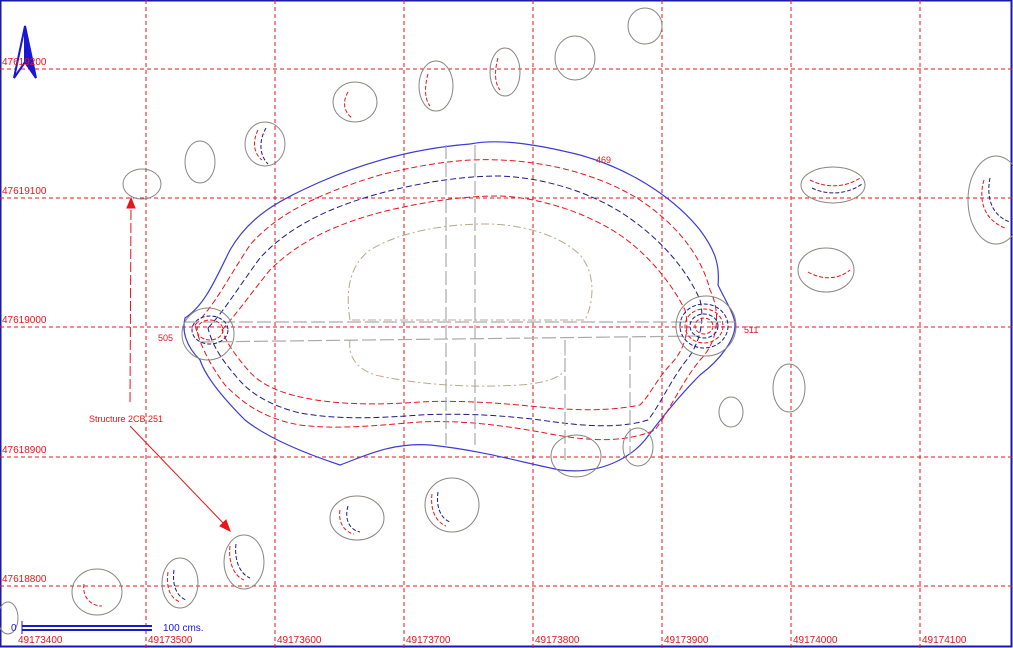 Image resolution: width=1013 pixels, height=648 pixels. I want to click on x-label: 49174100, so click(944, 640).